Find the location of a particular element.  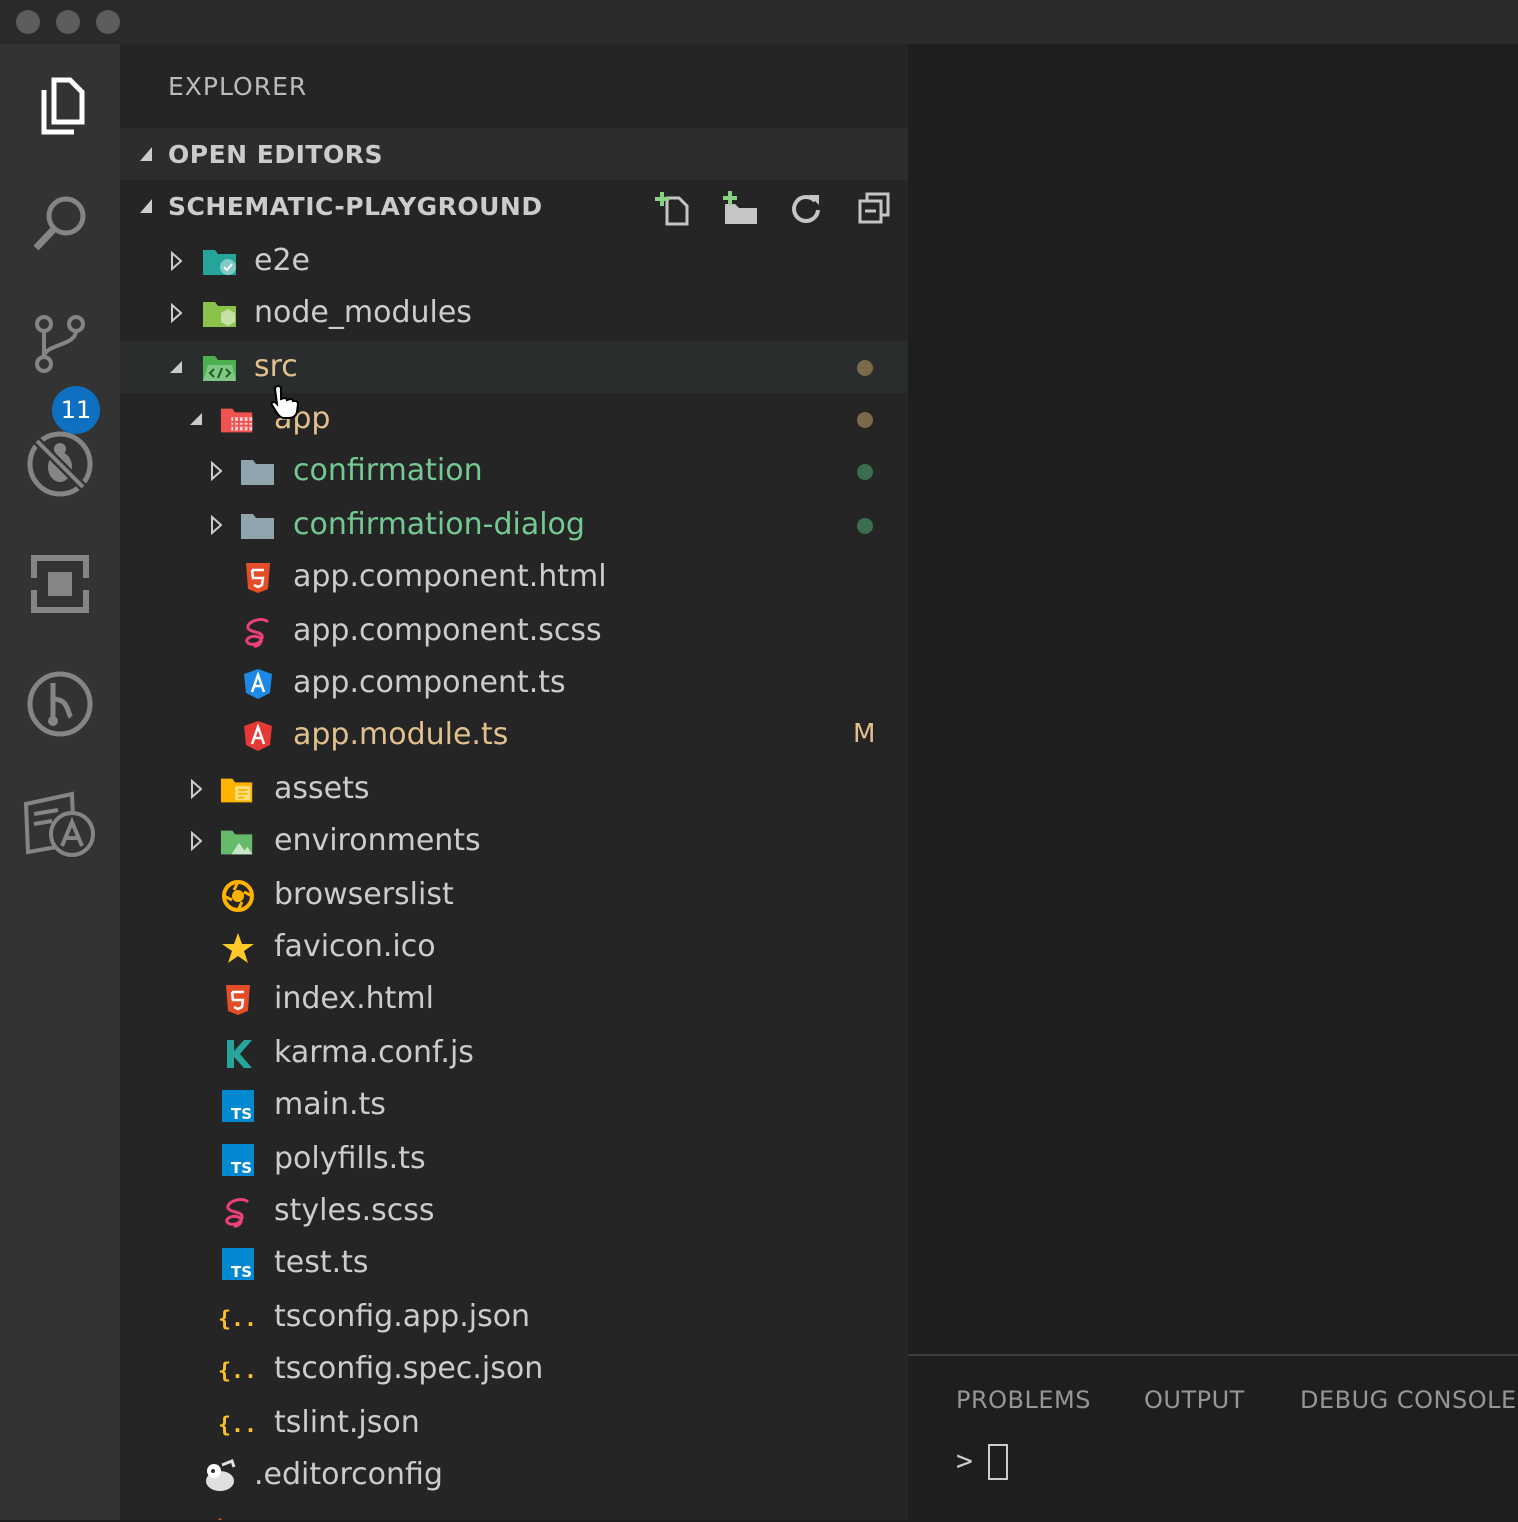

tree-row-polyfills-ts: TS polyfills.ts is located at coordinates (514, 1159).